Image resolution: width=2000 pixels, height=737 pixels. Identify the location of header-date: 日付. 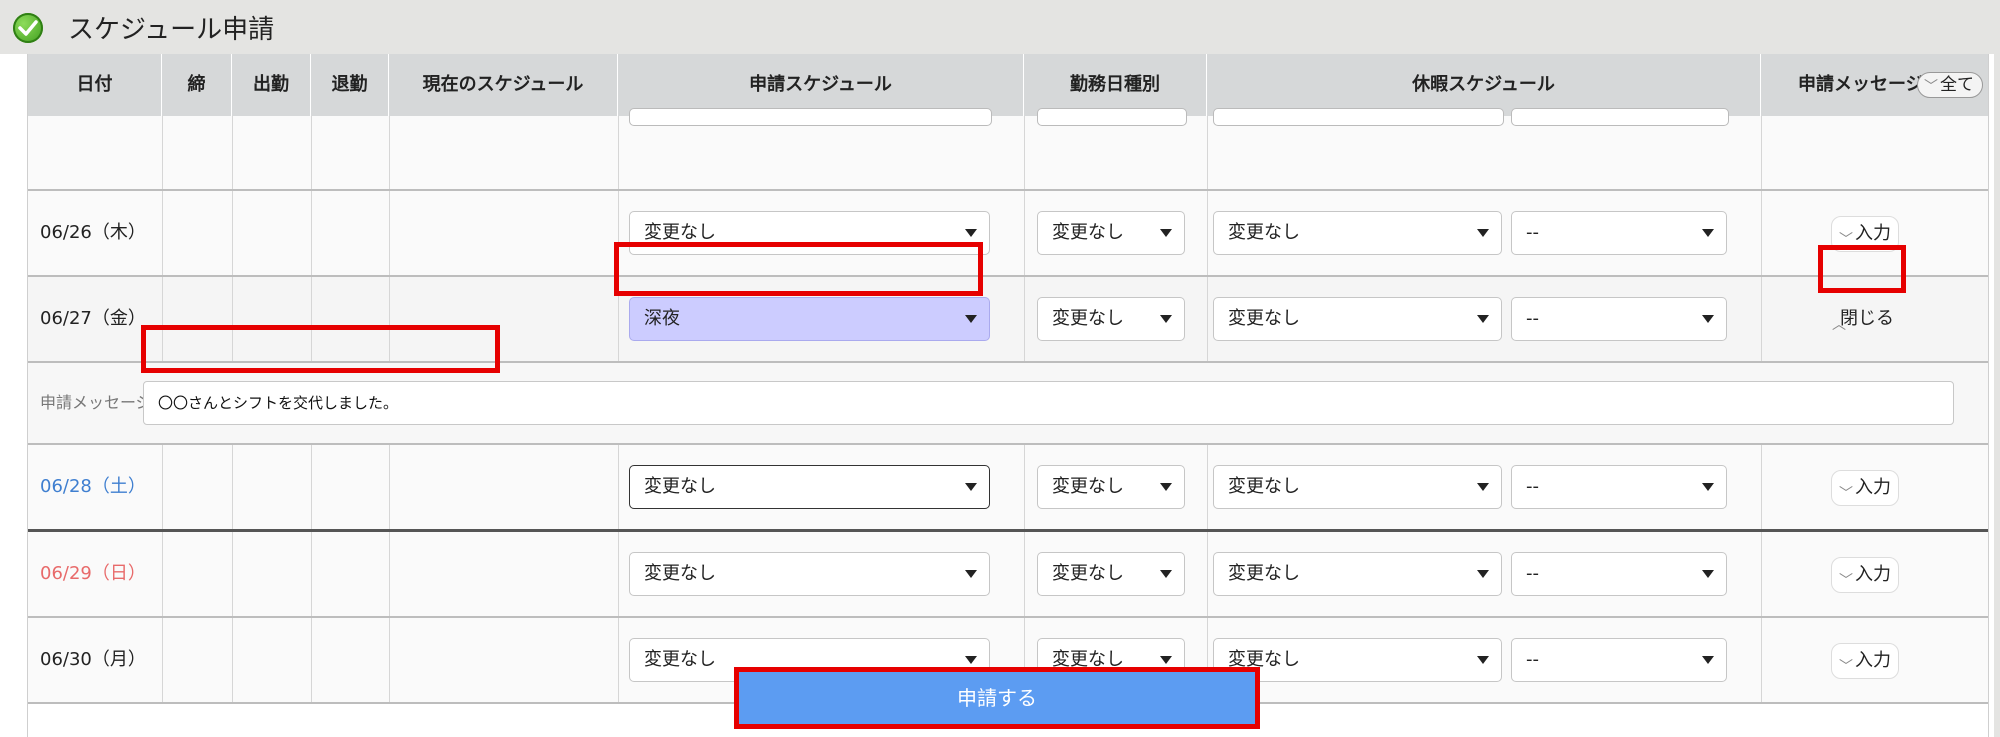
(95, 85).